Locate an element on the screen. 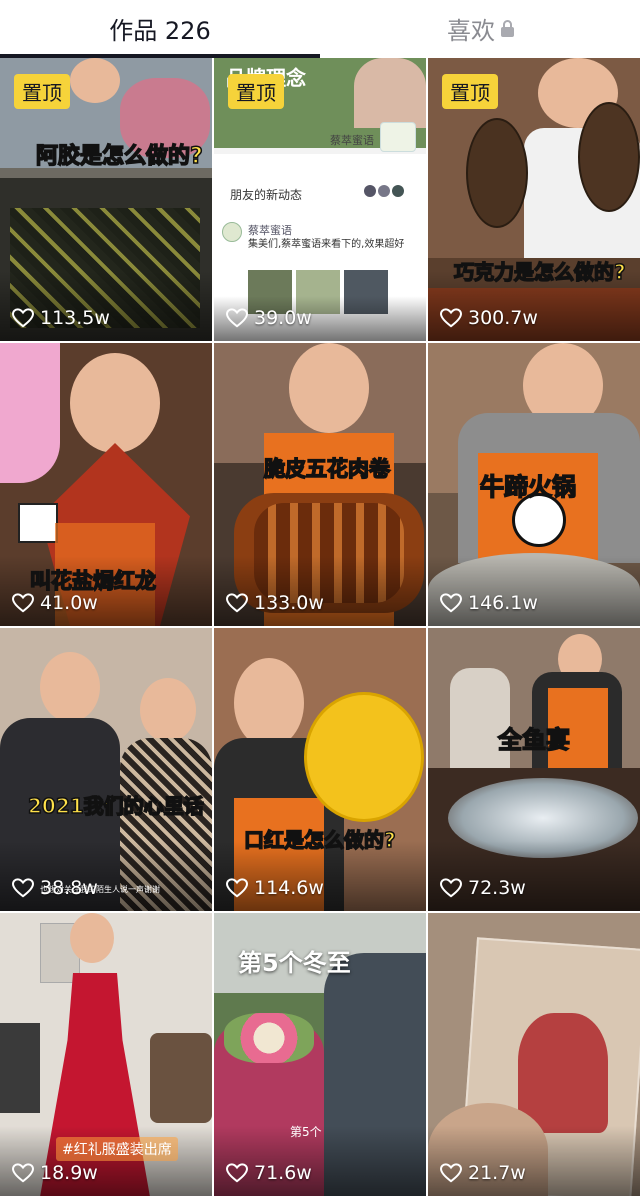  like-count: 39.0w is located at coordinates (269, 318).